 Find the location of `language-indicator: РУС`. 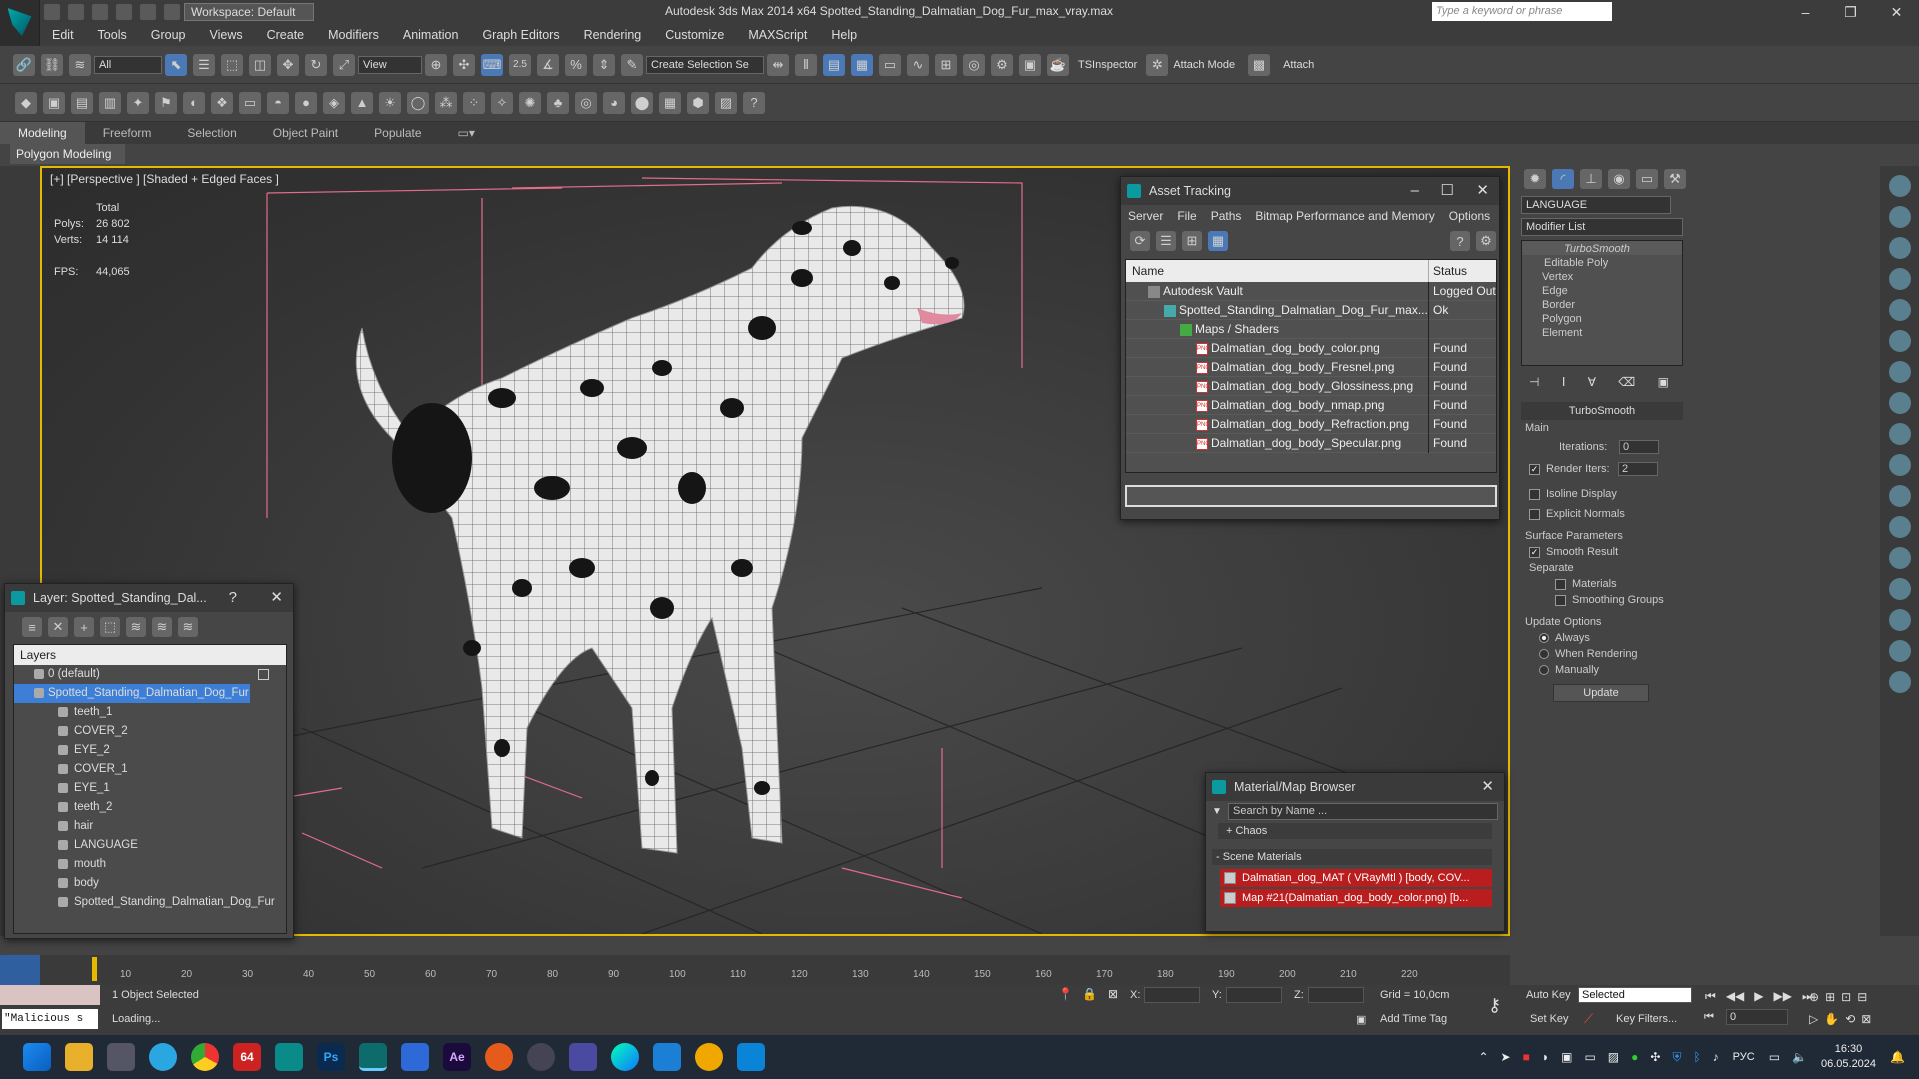

language-indicator: РУС is located at coordinates (1744, 1057).